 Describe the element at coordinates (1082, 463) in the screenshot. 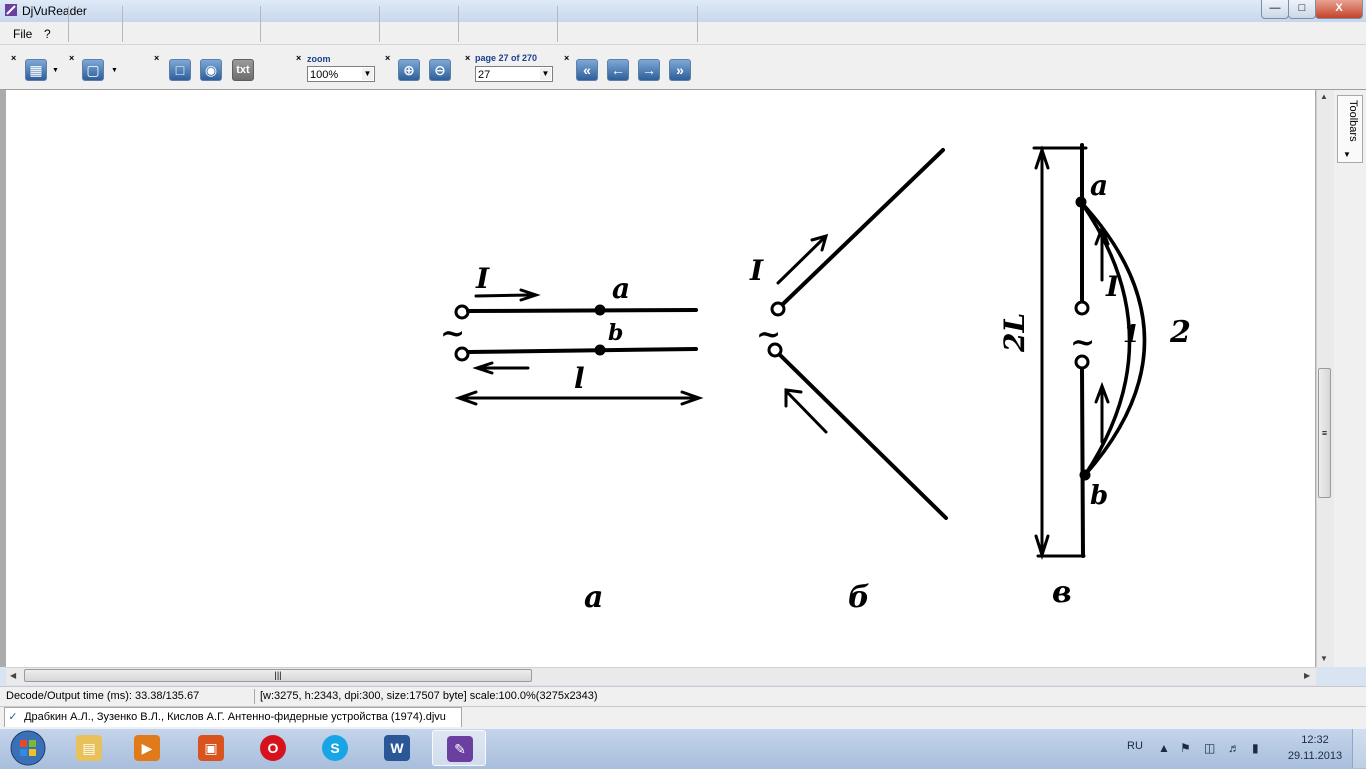

I see `dipole-arm-bottom` at that location.